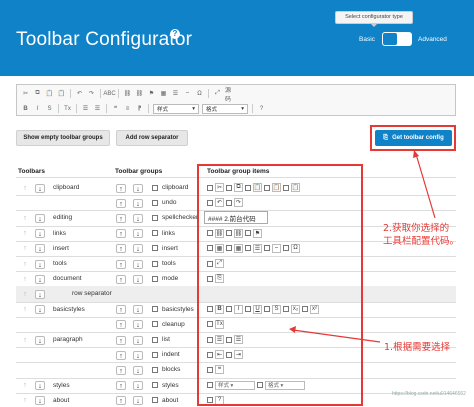 This screenshot has width=474, height=407. Describe the element at coordinates (336, 336) in the screenshot. I see `arrow-to-items` at that location.